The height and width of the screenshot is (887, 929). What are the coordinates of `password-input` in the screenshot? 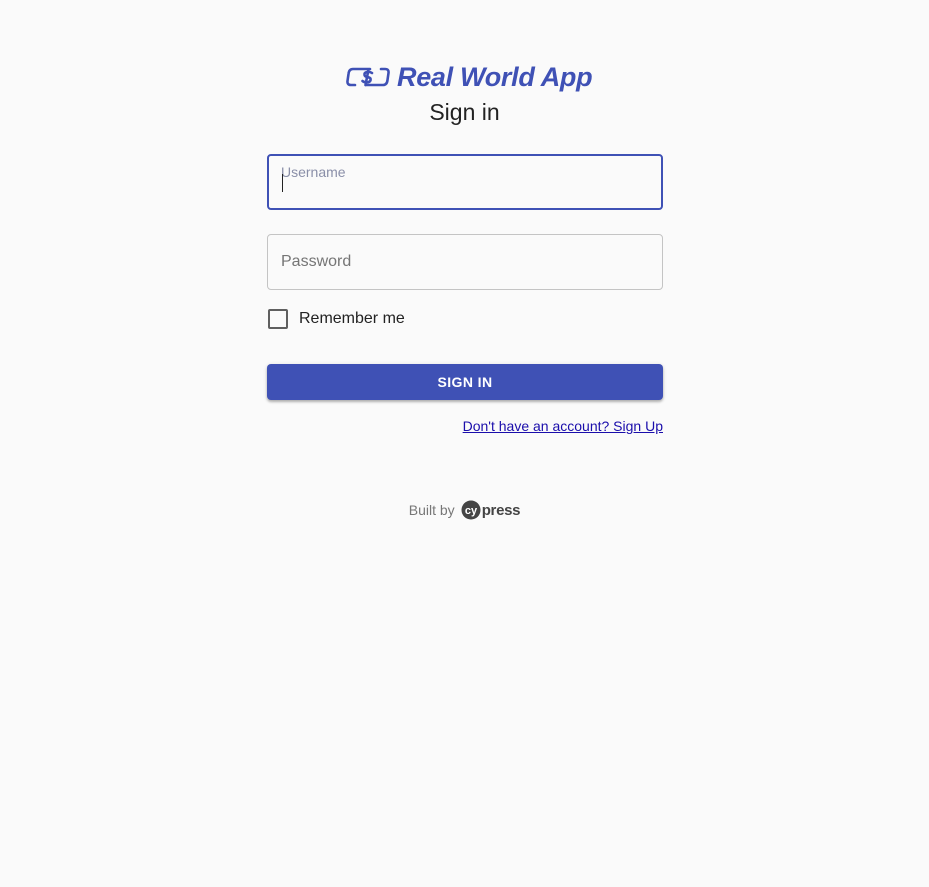 It's located at (465, 262).